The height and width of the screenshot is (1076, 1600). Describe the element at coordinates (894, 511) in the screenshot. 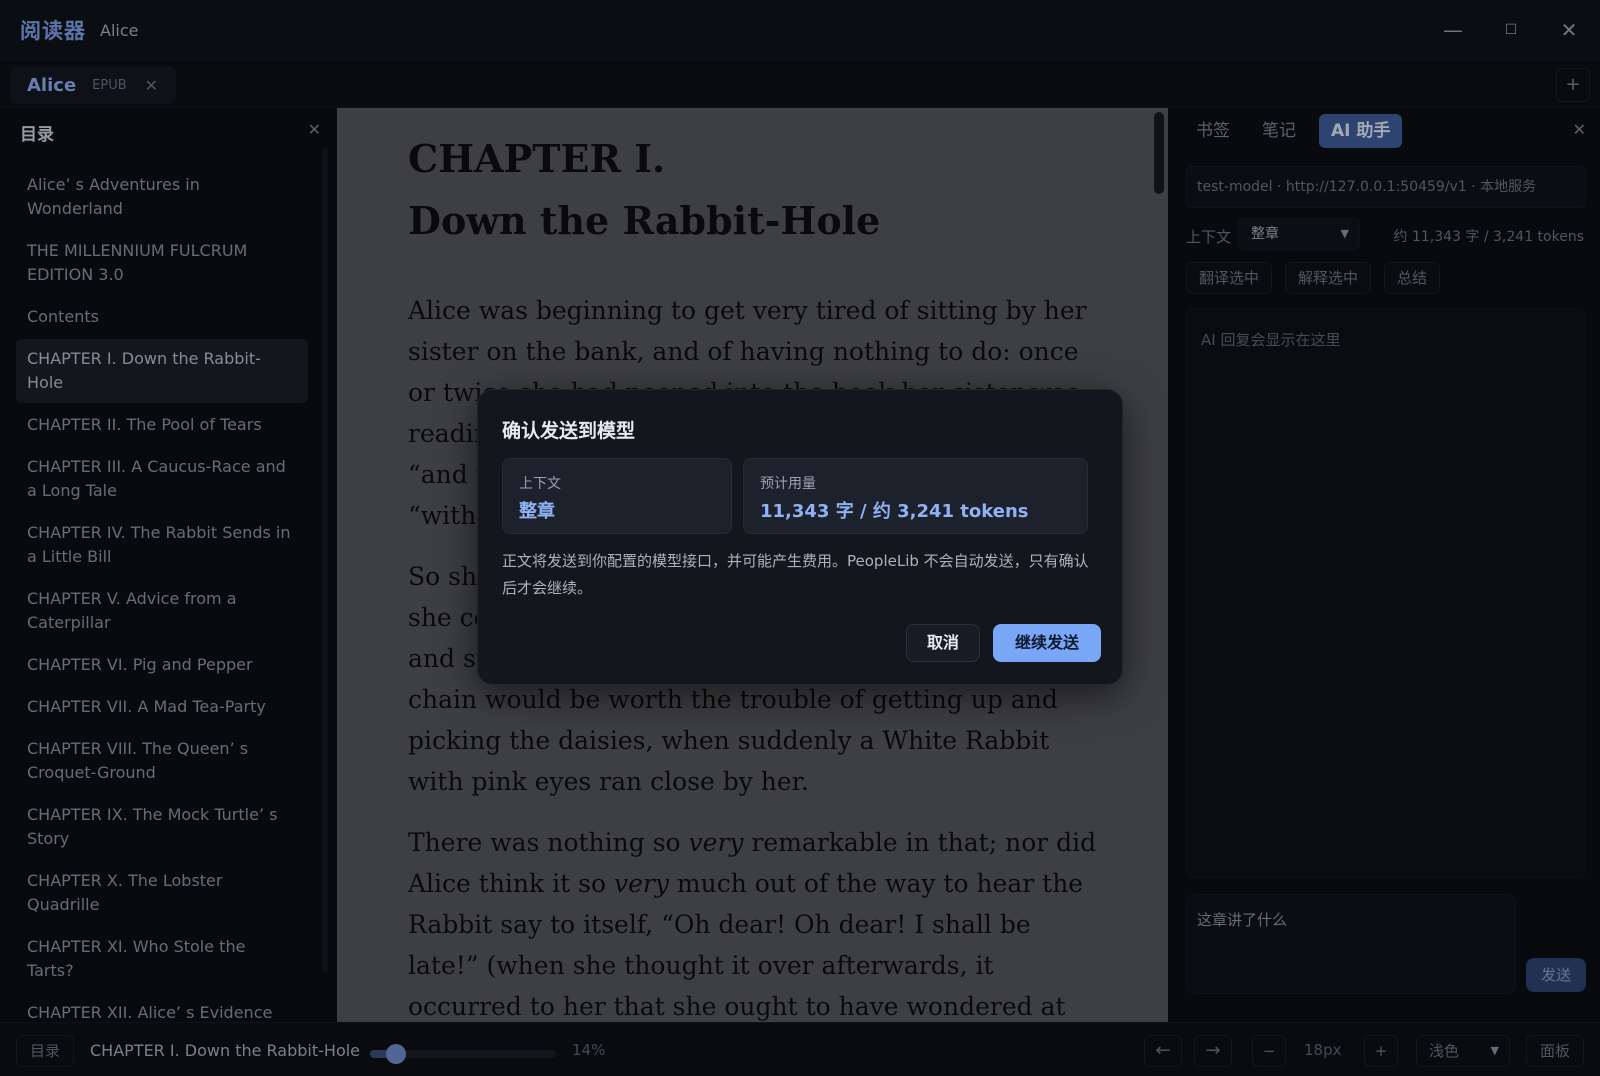

I see `usage-card-value: 11,343 字 / 约 3,241 tokens` at that location.